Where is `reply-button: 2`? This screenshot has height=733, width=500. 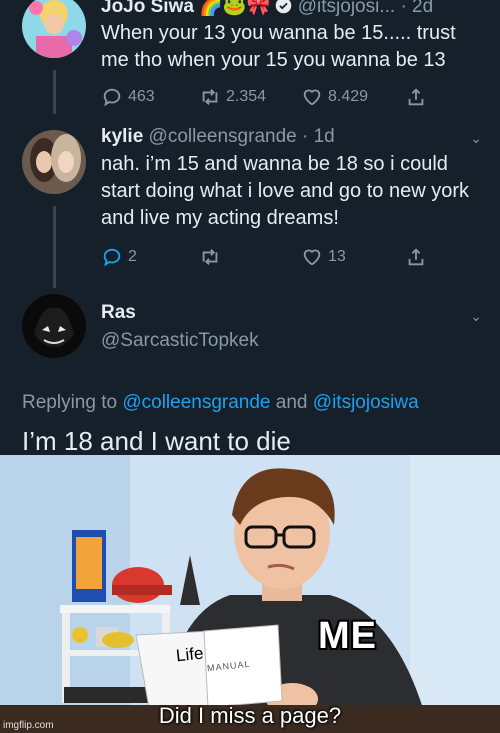
reply-button: 2 is located at coordinates (119, 257).